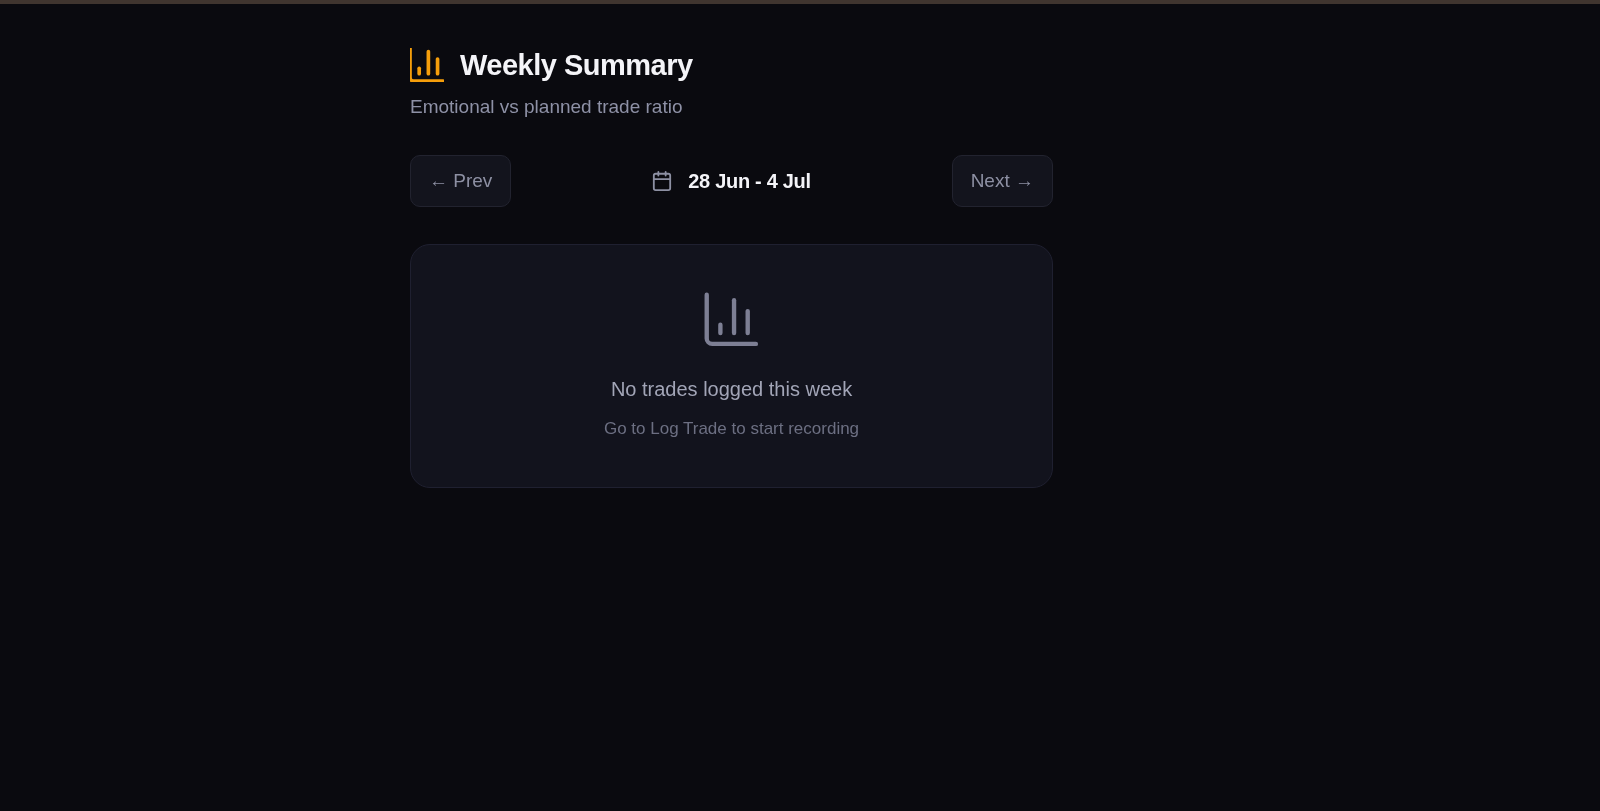 This screenshot has width=1600, height=811. What do you see at coordinates (576, 65) in the screenshot?
I see `page-title: Weekly Summary` at bounding box center [576, 65].